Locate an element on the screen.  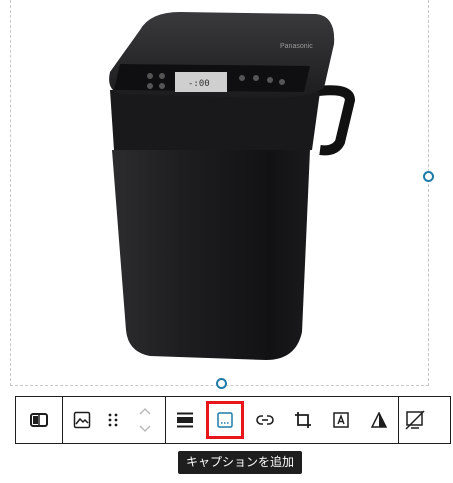
add-caption-button is located at coordinates (225, 420).